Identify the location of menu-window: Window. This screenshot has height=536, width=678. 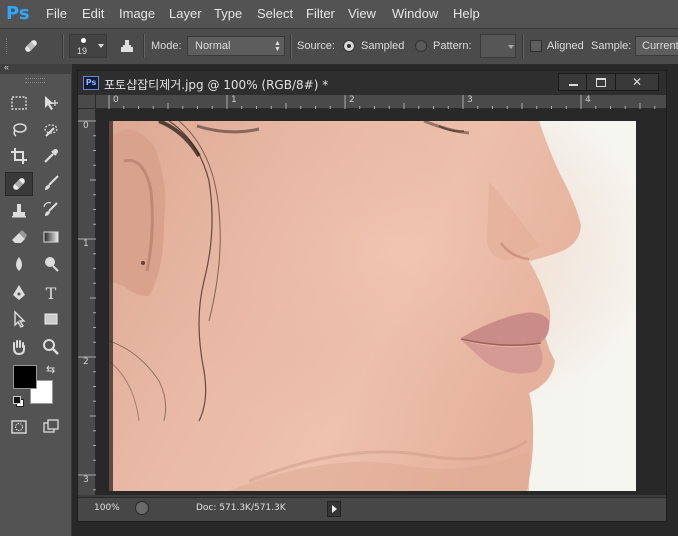
(415, 14).